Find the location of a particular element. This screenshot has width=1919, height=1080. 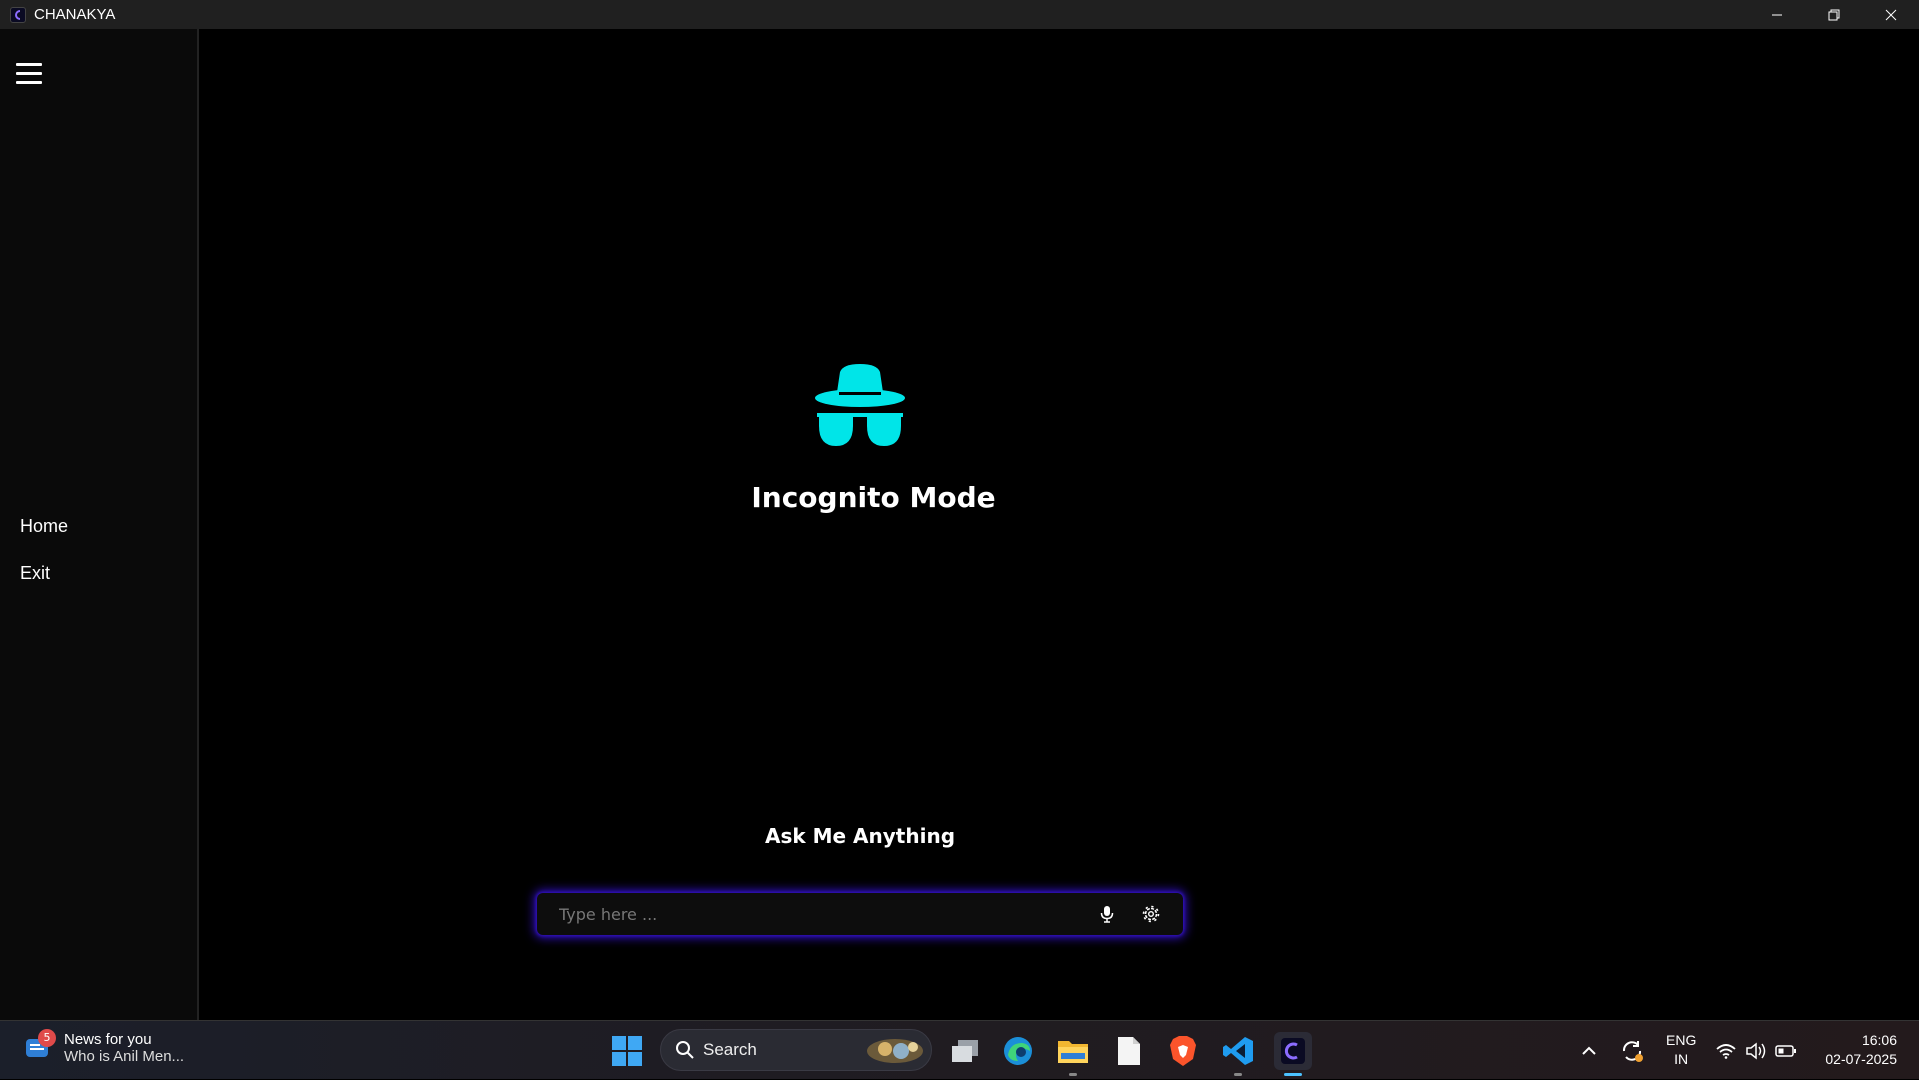

title-bar: CHANAKYA is located at coordinates (959, 14).